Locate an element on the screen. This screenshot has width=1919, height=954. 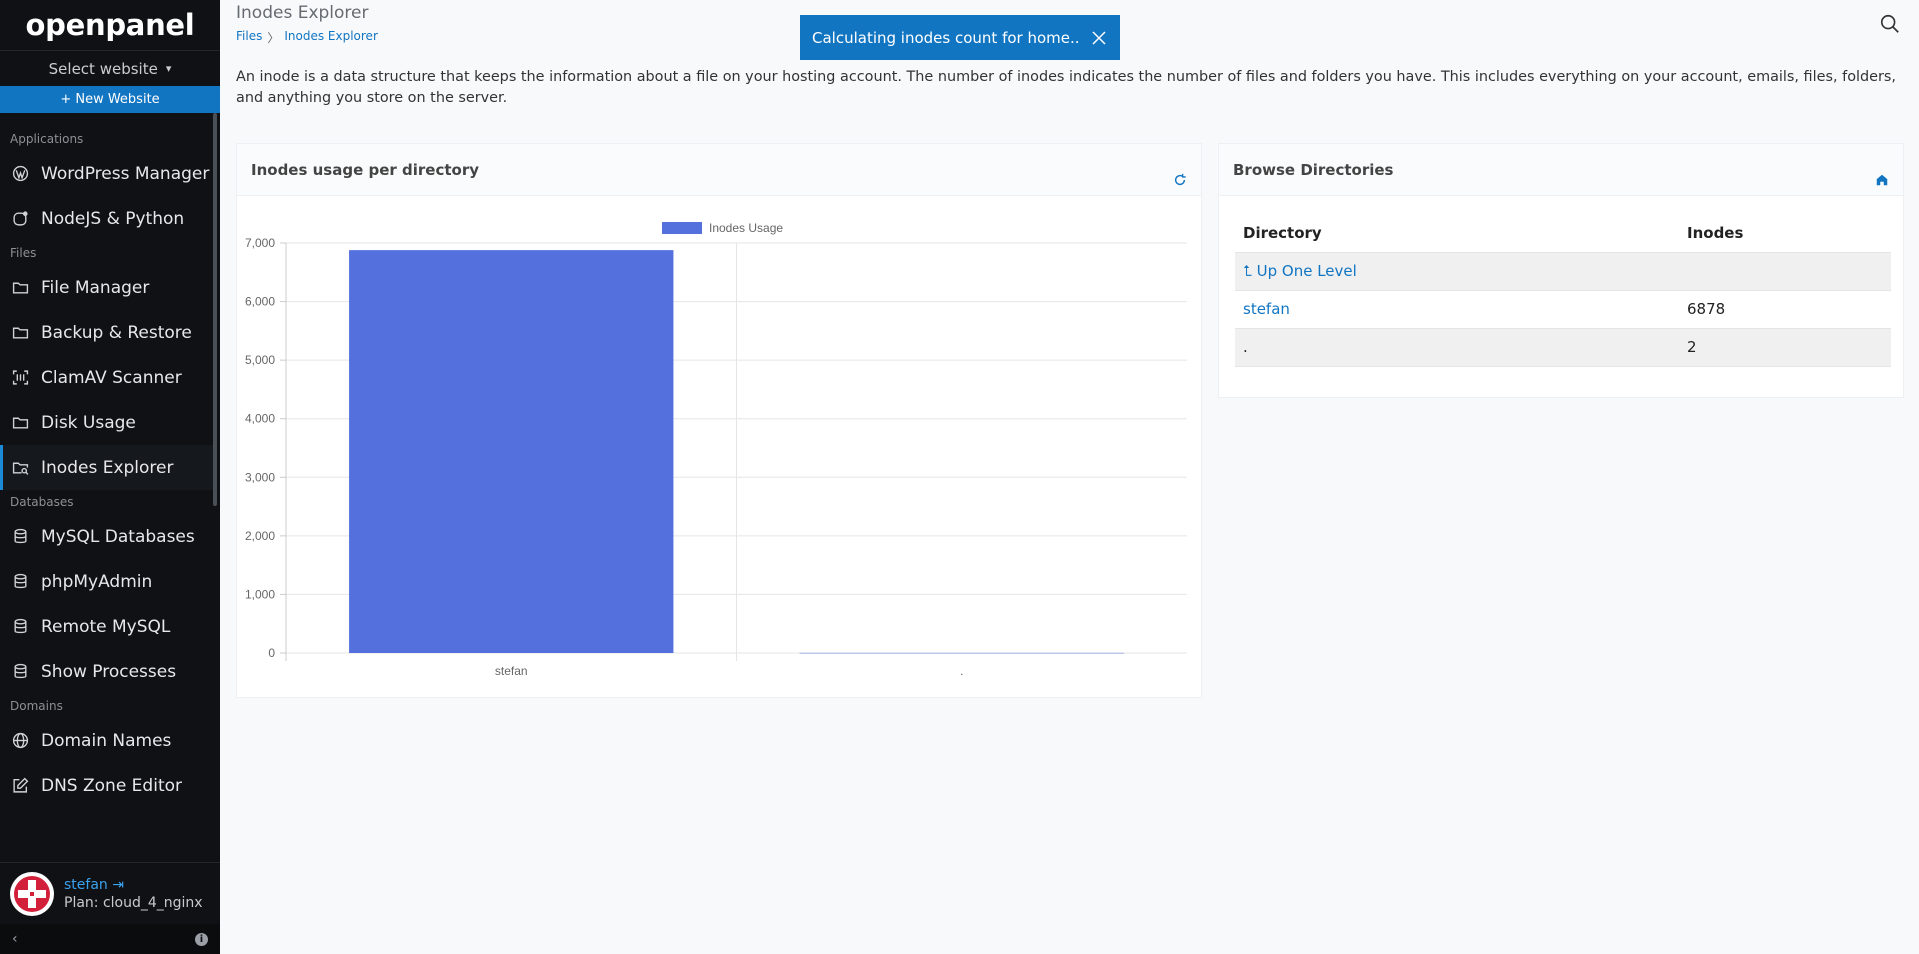
database-remote-icon is located at coordinates (20, 626).